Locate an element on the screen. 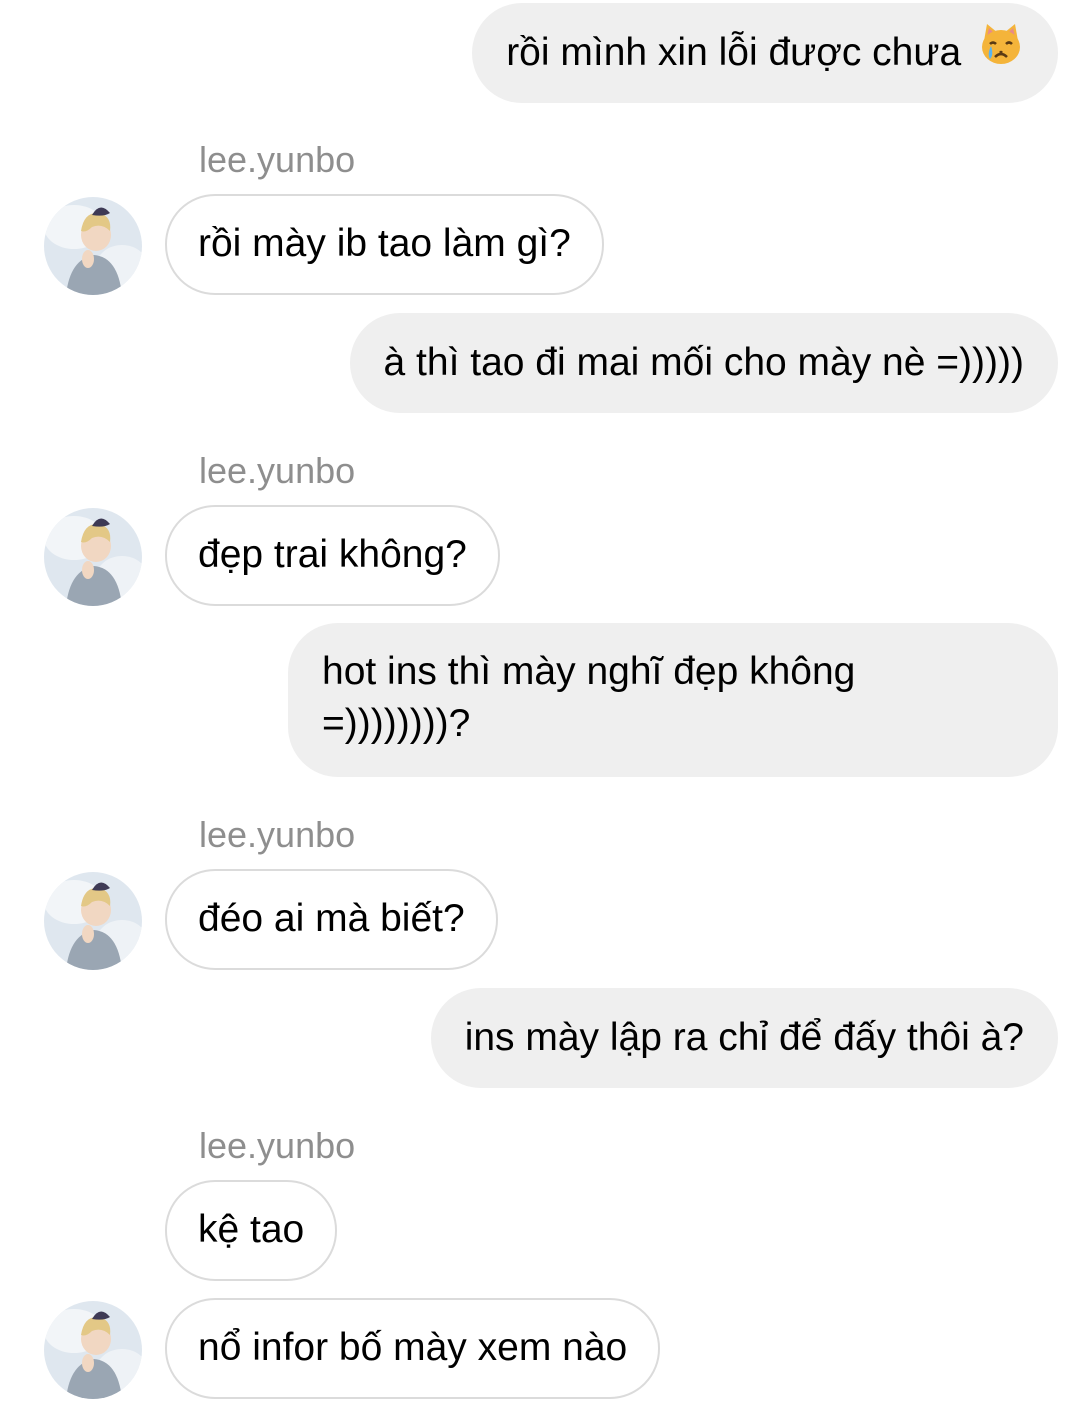  message-text: nổ infor bố mày xem nào is located at coordinates (413, 1347).